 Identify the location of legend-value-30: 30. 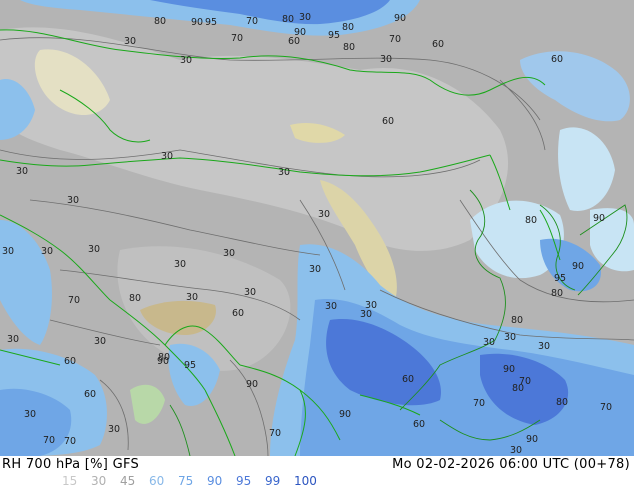
(99, 481).